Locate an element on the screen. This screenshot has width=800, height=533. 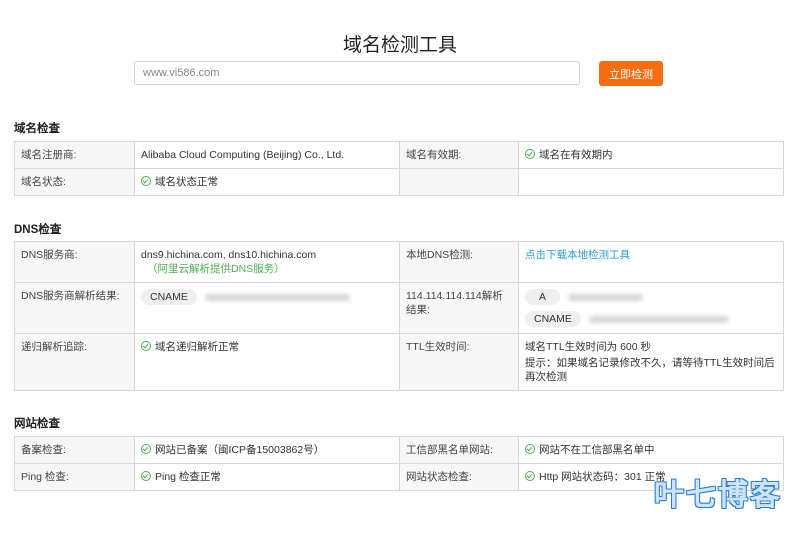
section-title-domain: 域名检查 is located at coordinates (37, 129).